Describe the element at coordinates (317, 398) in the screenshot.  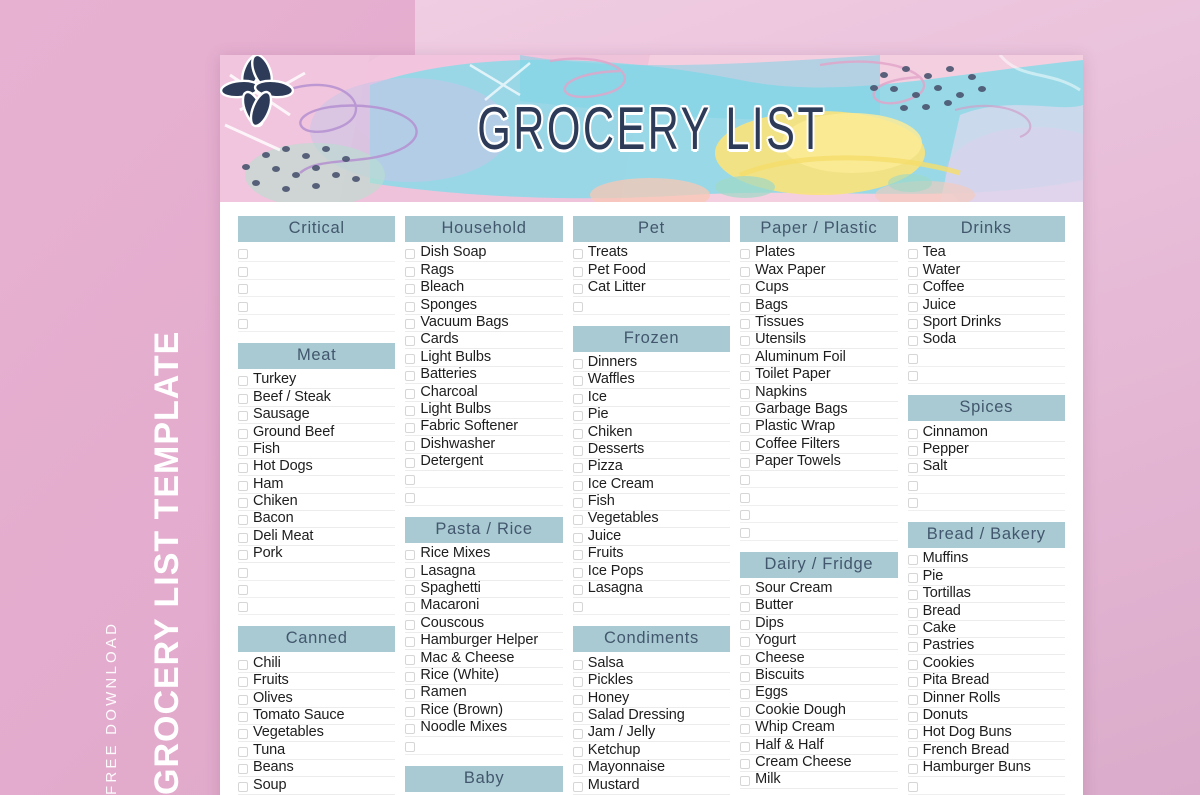
I see `checklist-row: Beef / Steak` at that location.